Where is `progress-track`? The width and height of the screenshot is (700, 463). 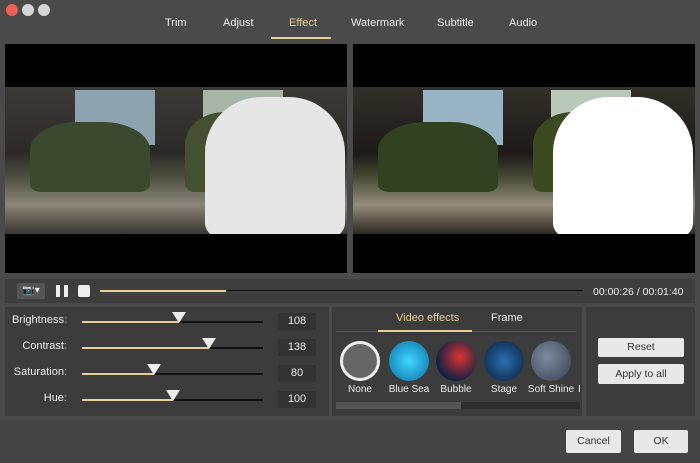 progress-track is located at coordinates (341, 291).